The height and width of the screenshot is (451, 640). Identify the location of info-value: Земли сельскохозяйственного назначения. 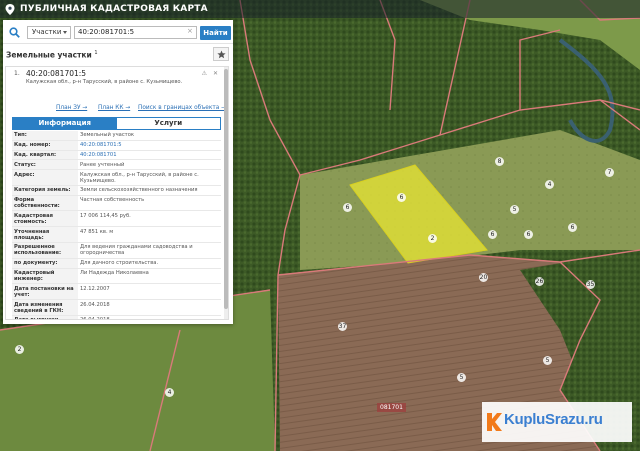
(149, 190).